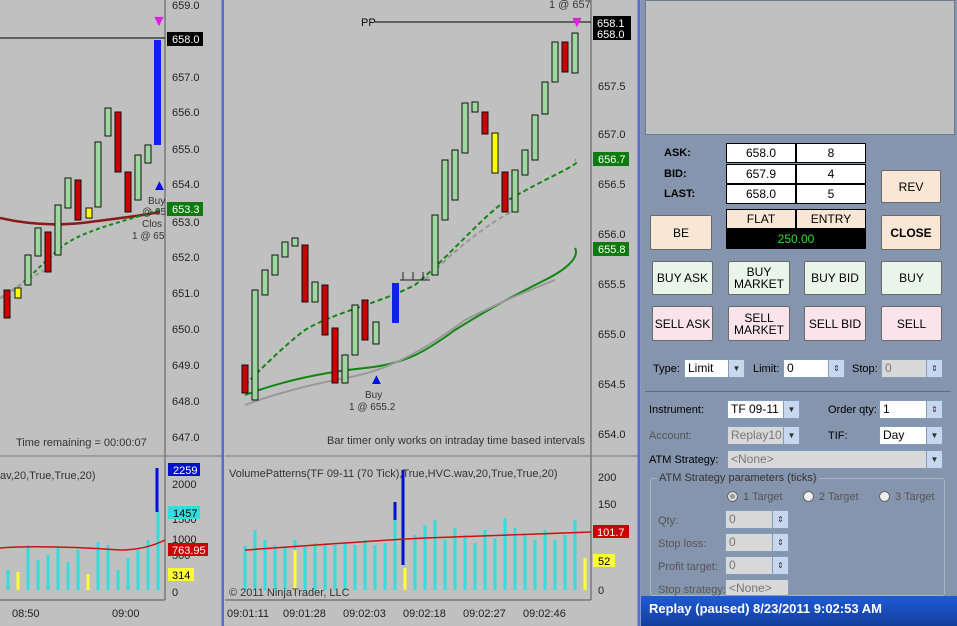 The image size is (957, 626). What do you see at coordinates (763, 435) in the screenshot?
I see `account-select: Replay101 ▼` at bounding box center [763, 435].